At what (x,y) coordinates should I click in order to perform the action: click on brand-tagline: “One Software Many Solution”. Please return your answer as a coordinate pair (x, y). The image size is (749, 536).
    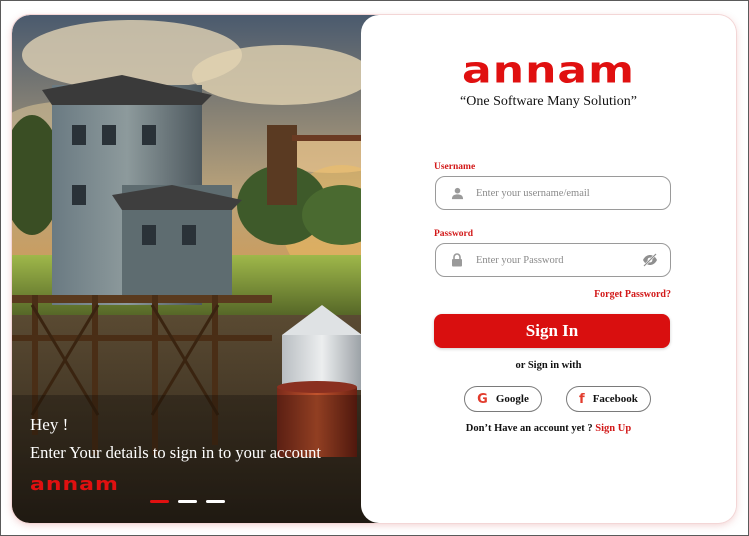
    Looking at the image, I should click on (548, 101).